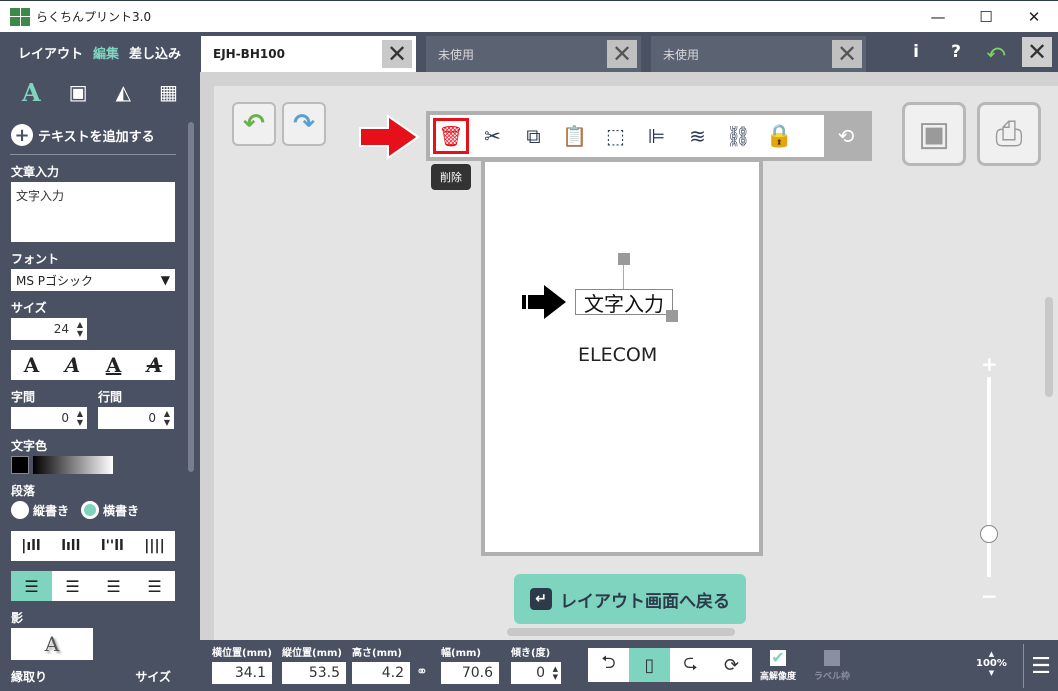  I want to click on hires-option: ✔ 高解像度, so click(778, 666).